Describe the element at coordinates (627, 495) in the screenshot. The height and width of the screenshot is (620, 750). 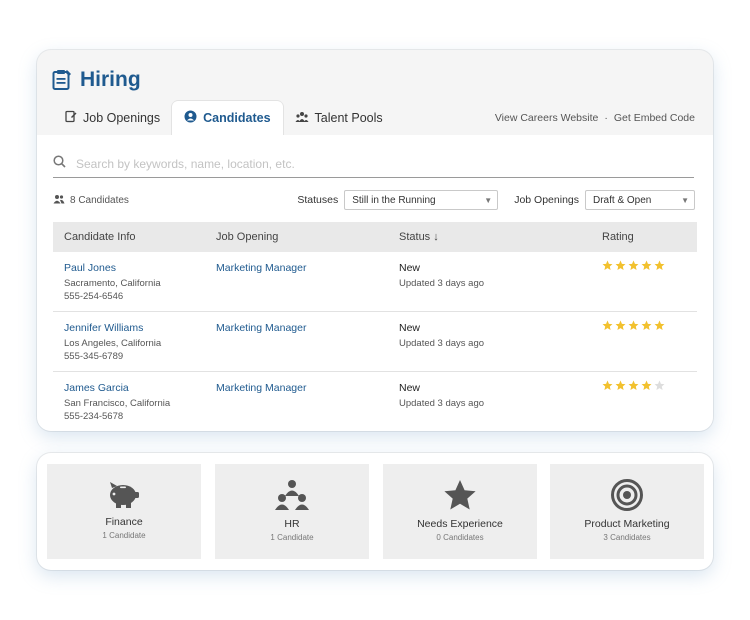
I see `target-icon` at that location.